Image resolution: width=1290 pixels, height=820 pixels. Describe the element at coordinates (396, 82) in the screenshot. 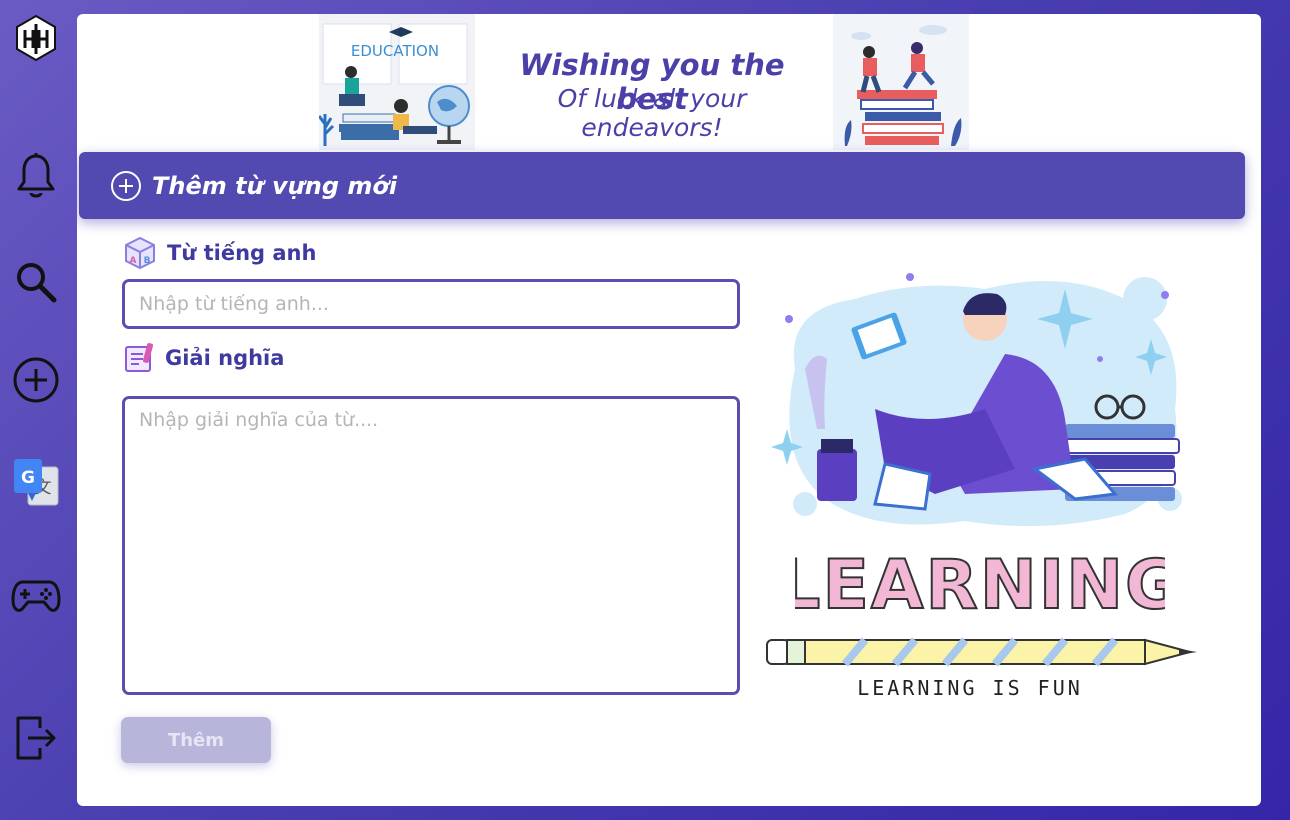

I see `education-banner-image: EDUCATION` at that location.